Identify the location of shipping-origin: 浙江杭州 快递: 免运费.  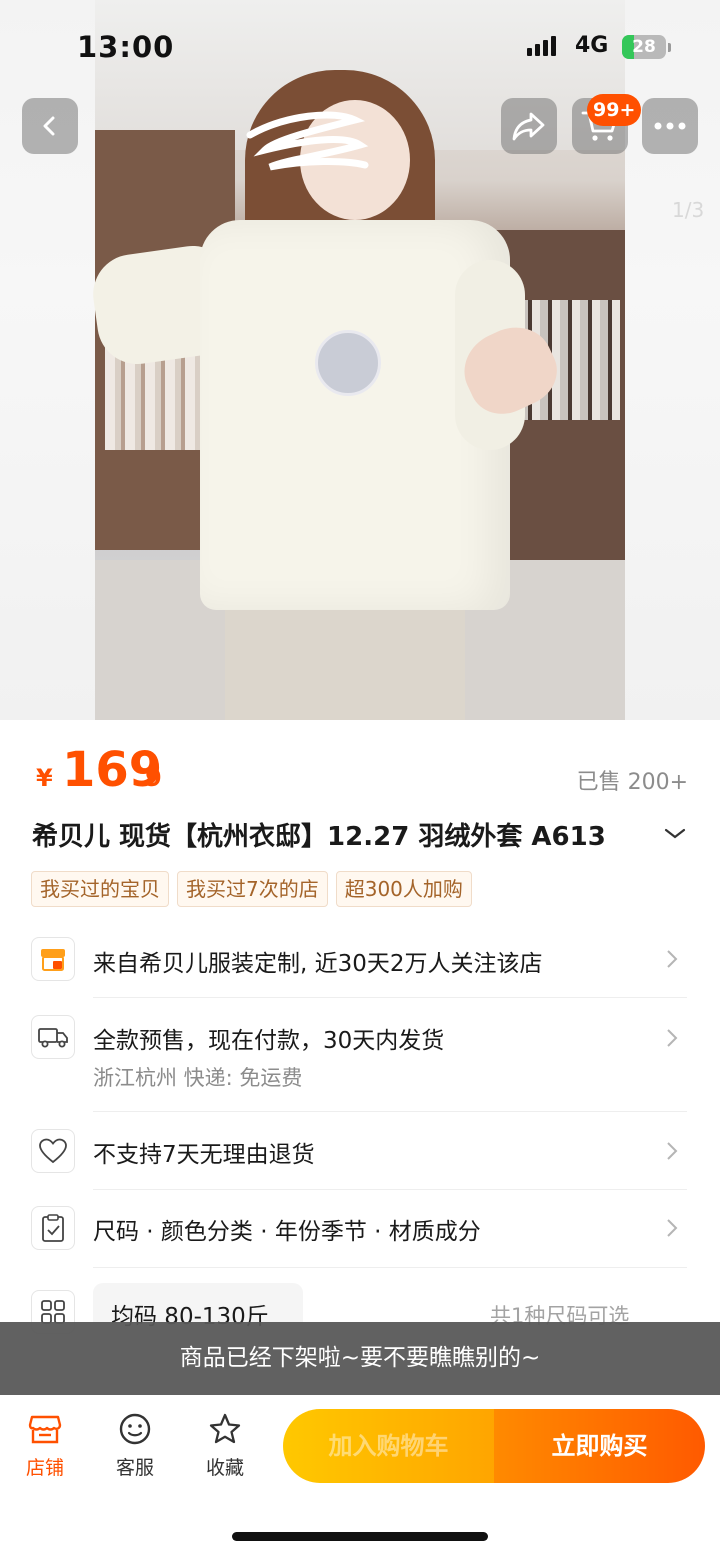
(198, 1078).